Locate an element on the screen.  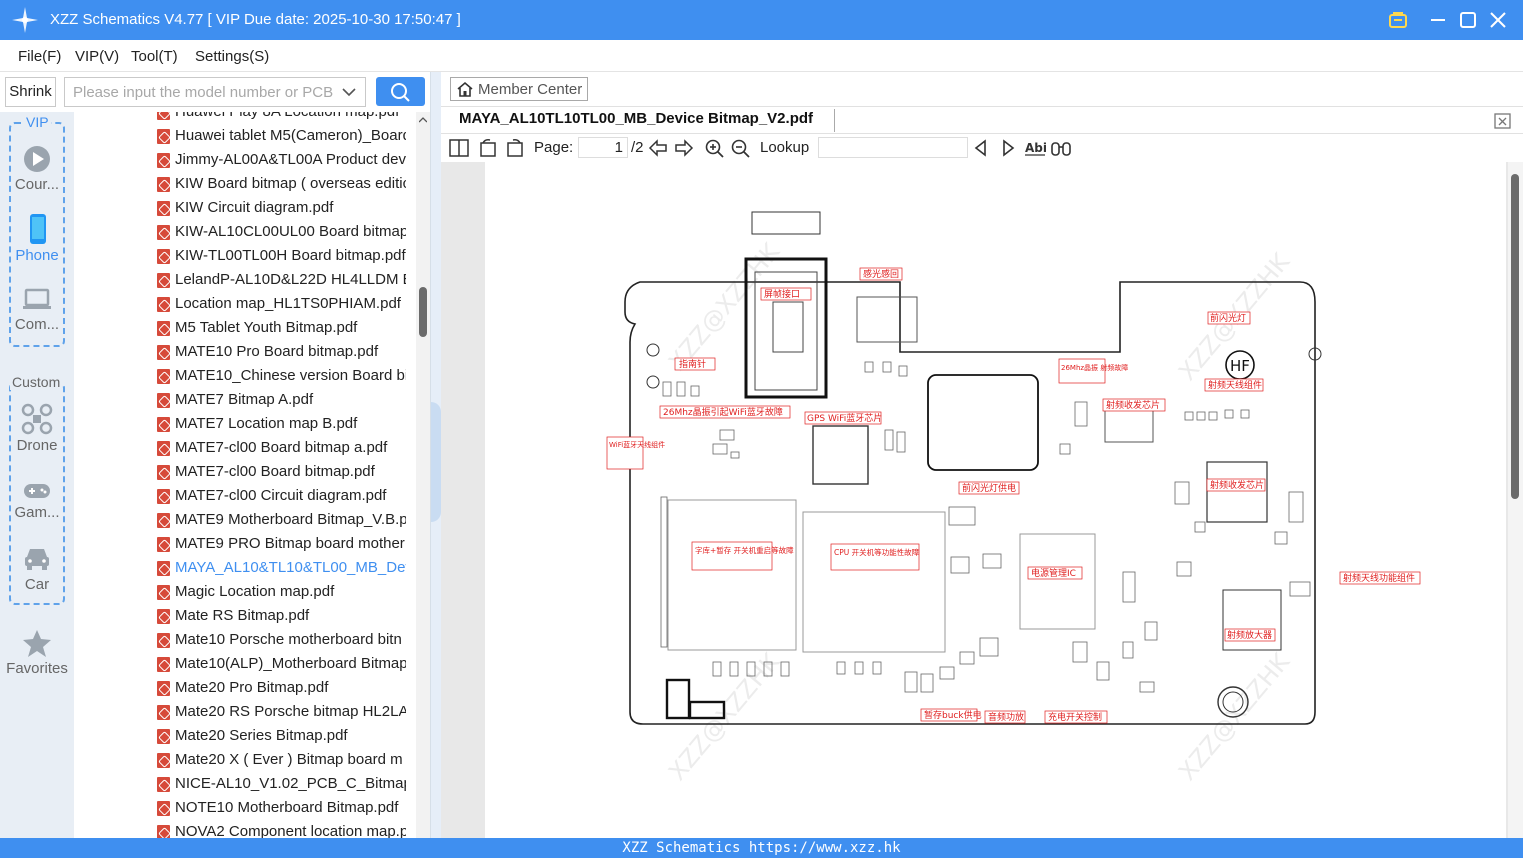
file-list-item: Mate10 Porsche motherboard bitn is located at coordinates (245, 641).